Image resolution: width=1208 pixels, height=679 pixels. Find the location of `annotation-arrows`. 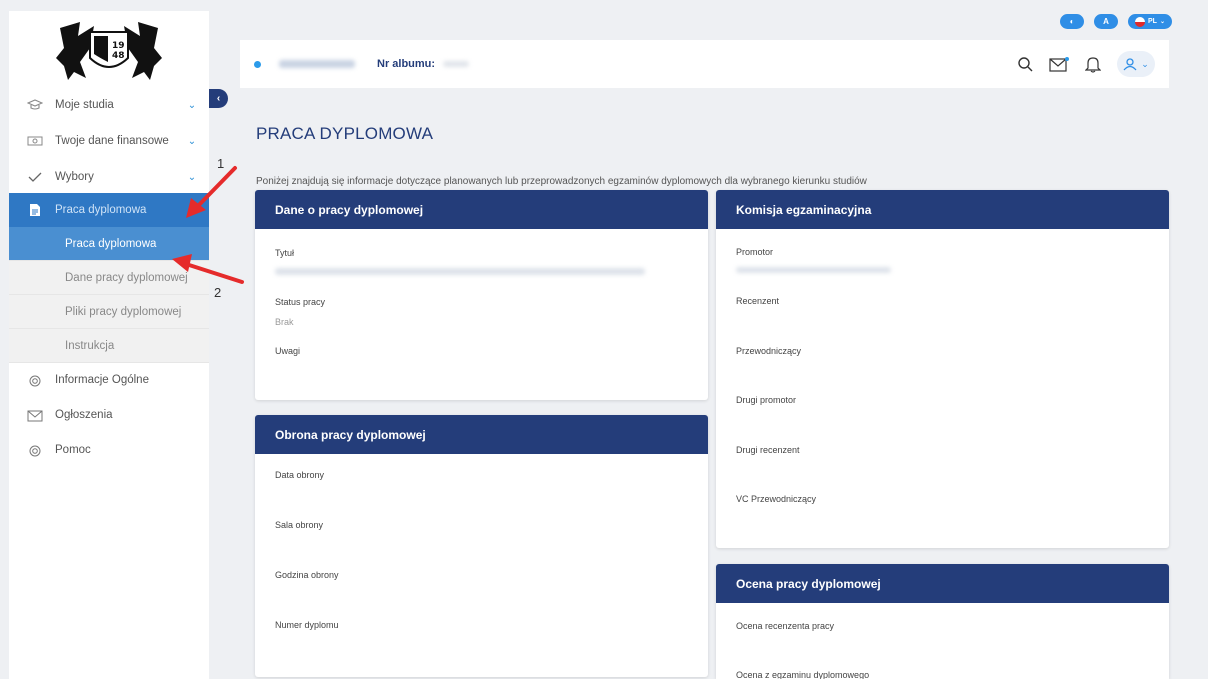

annotation-arrows is located at coordinates (208, 225).